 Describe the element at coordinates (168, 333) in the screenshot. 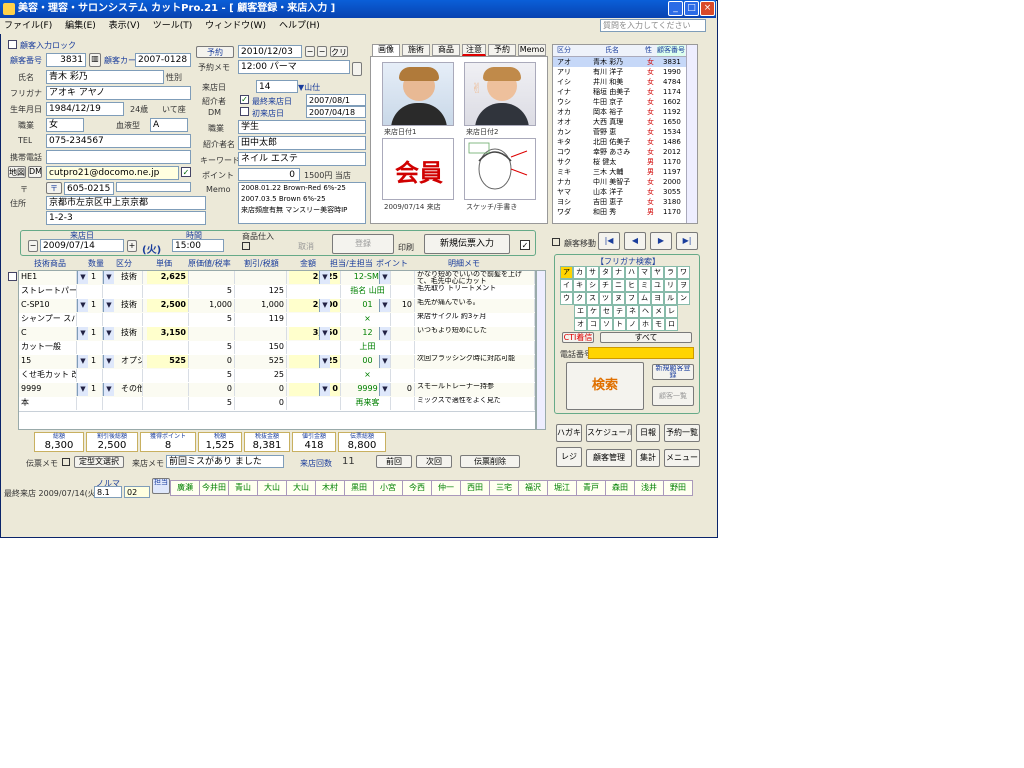

I see `price-cell: 3,150` at that location.